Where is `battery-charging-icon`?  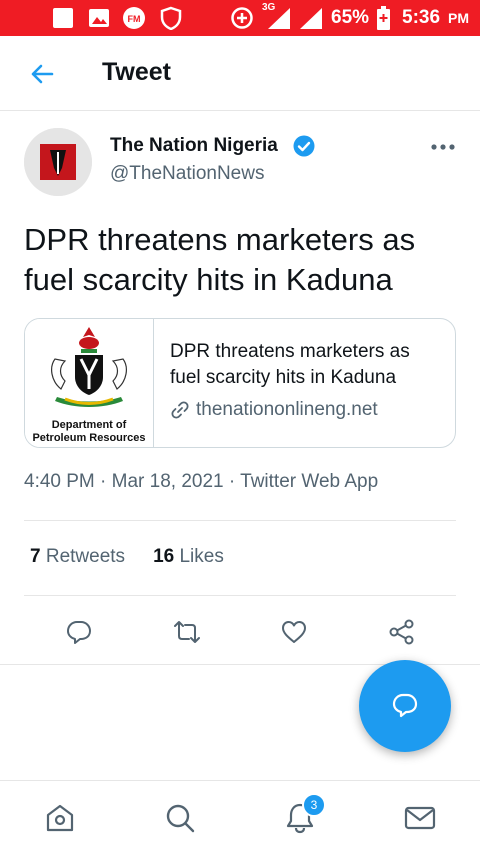
battery-charging-icon is located at coordinates (383, 18).